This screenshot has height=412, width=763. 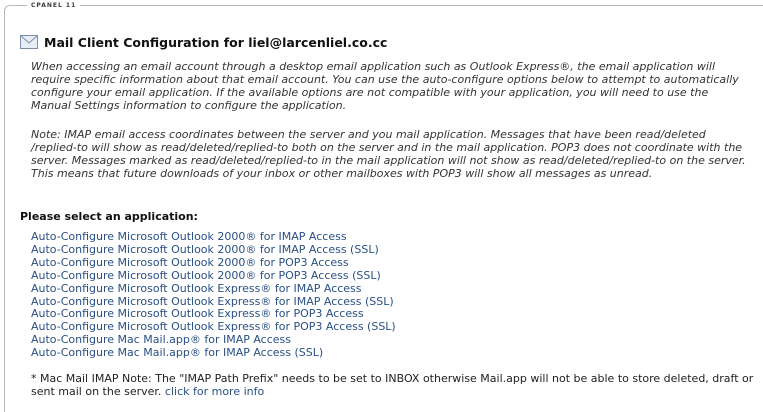 What do you see at coordinates (109, 216) in the screenshot?
I see `select-application-heading: Please select an application:` at bounding box center [109, 216].